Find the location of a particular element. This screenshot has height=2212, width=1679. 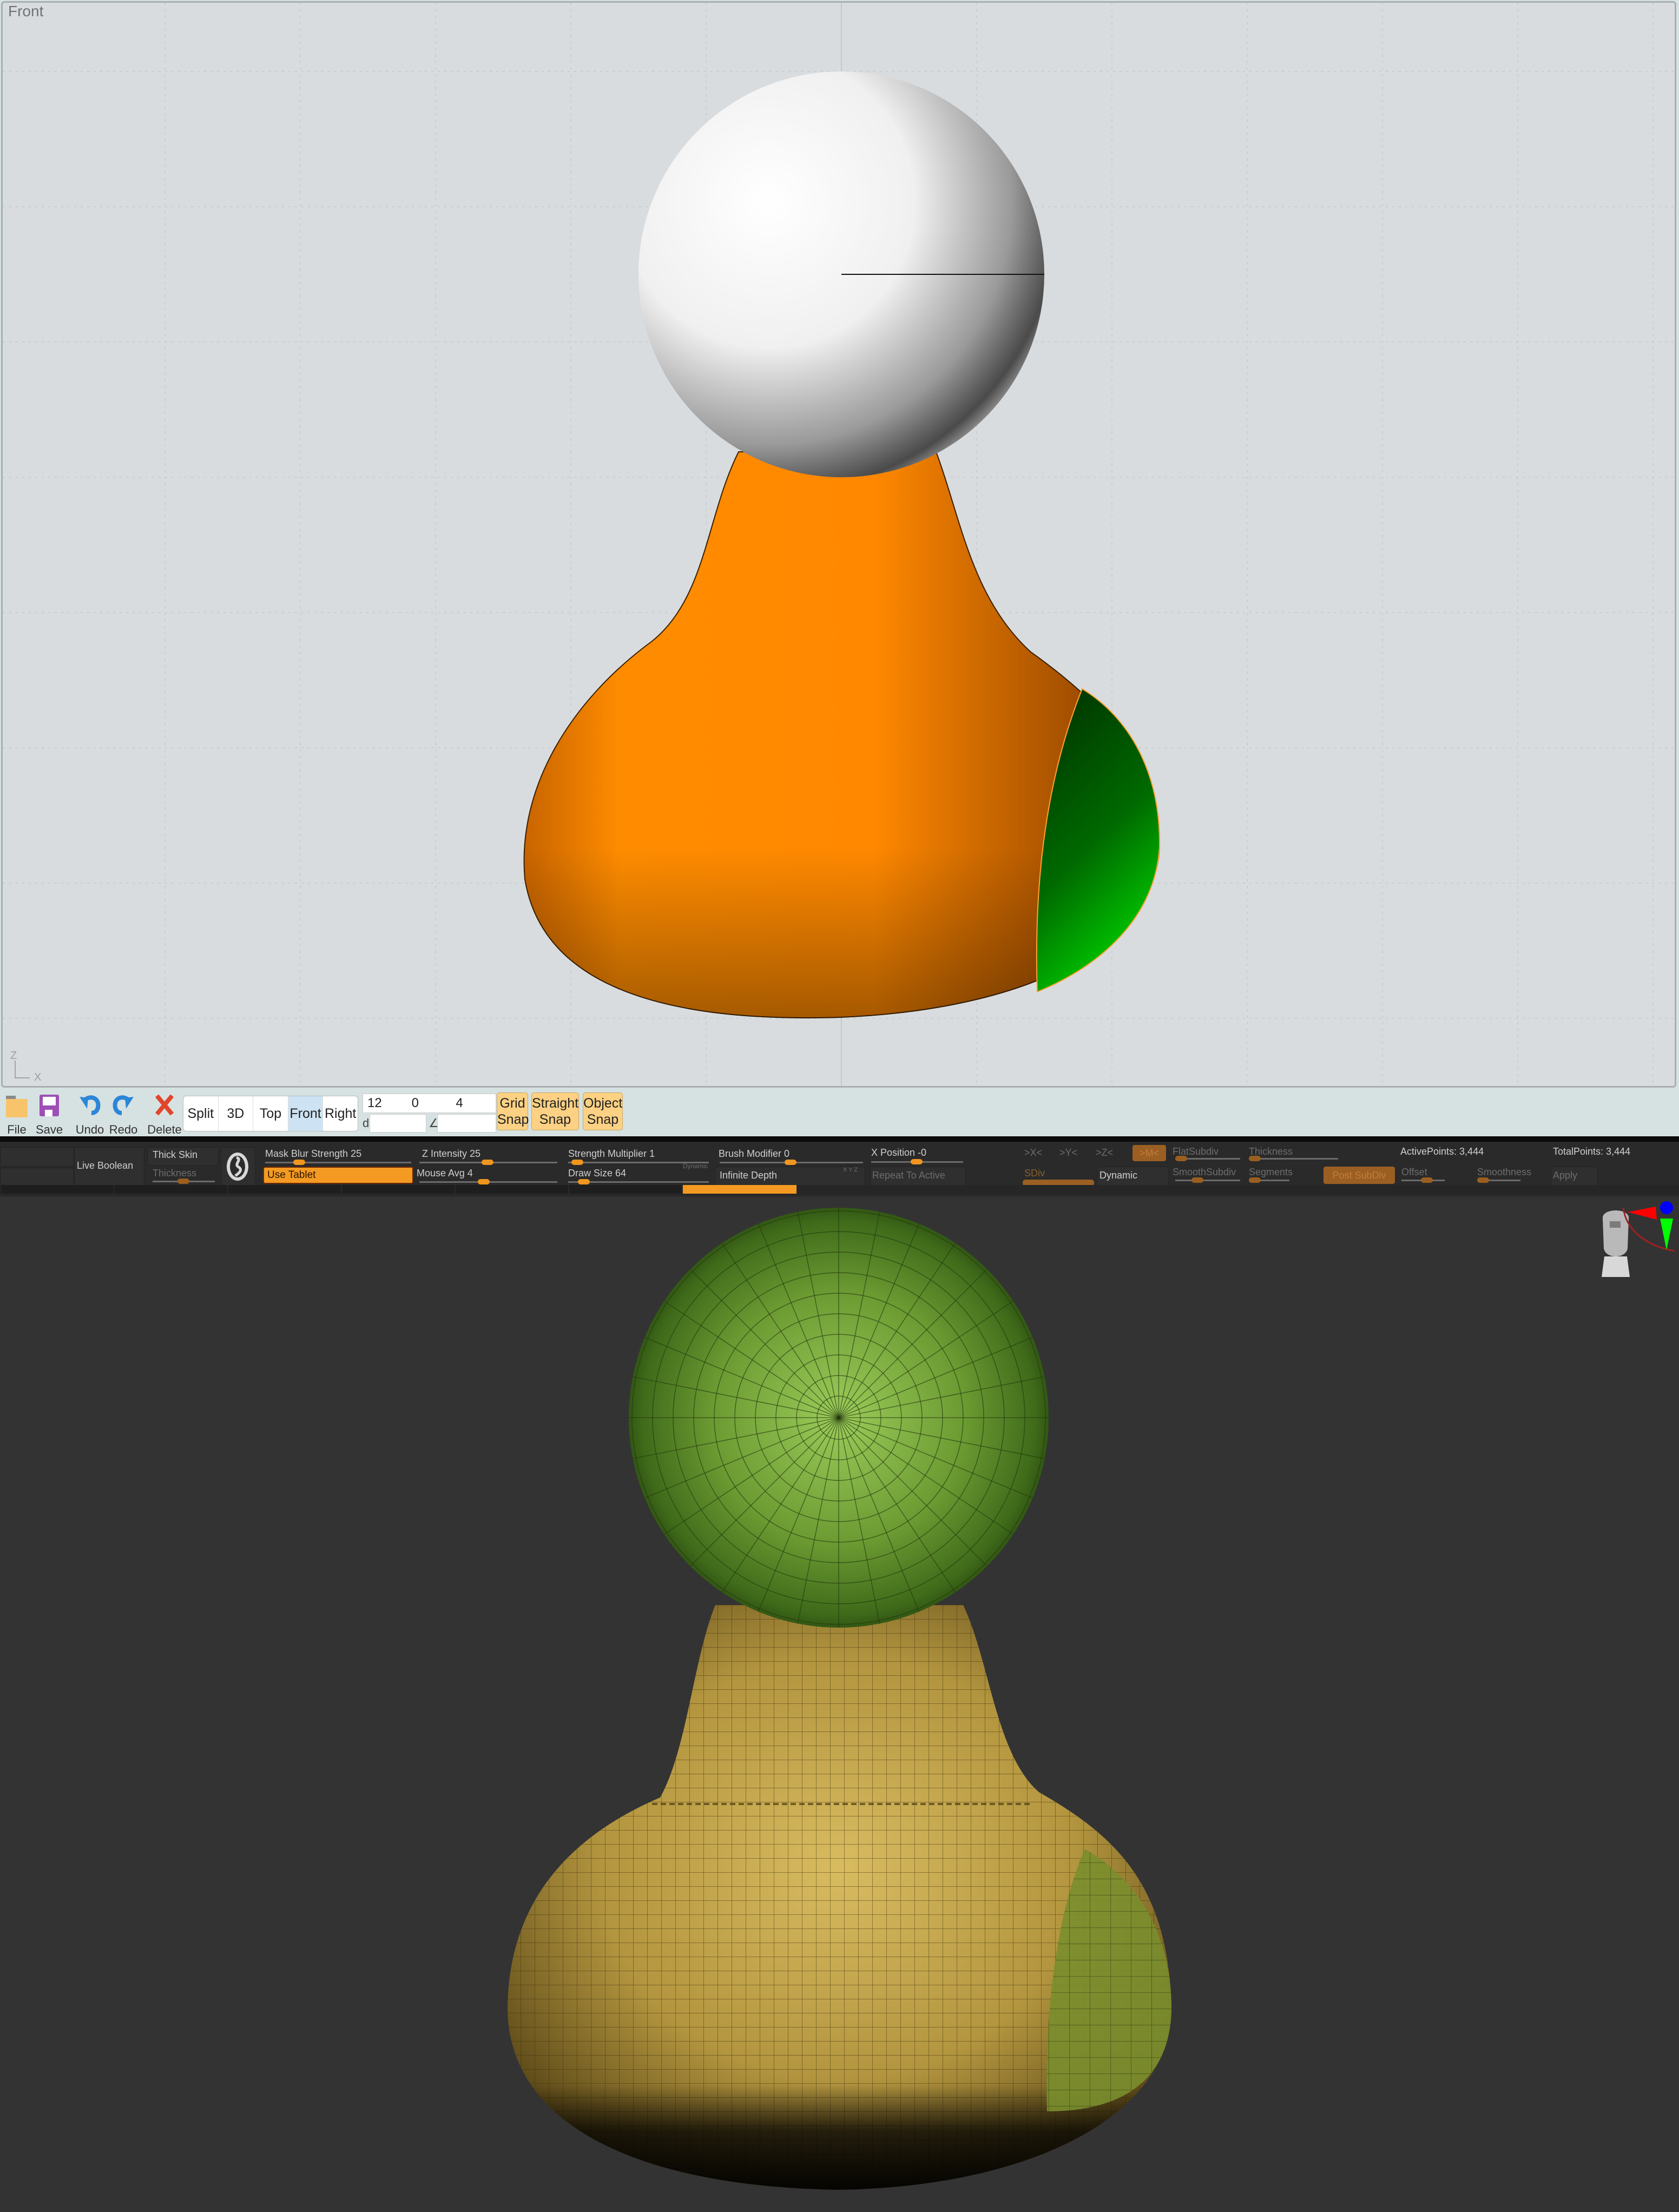

object-snap-line2: Snap is located at coordinates (603, 1120).